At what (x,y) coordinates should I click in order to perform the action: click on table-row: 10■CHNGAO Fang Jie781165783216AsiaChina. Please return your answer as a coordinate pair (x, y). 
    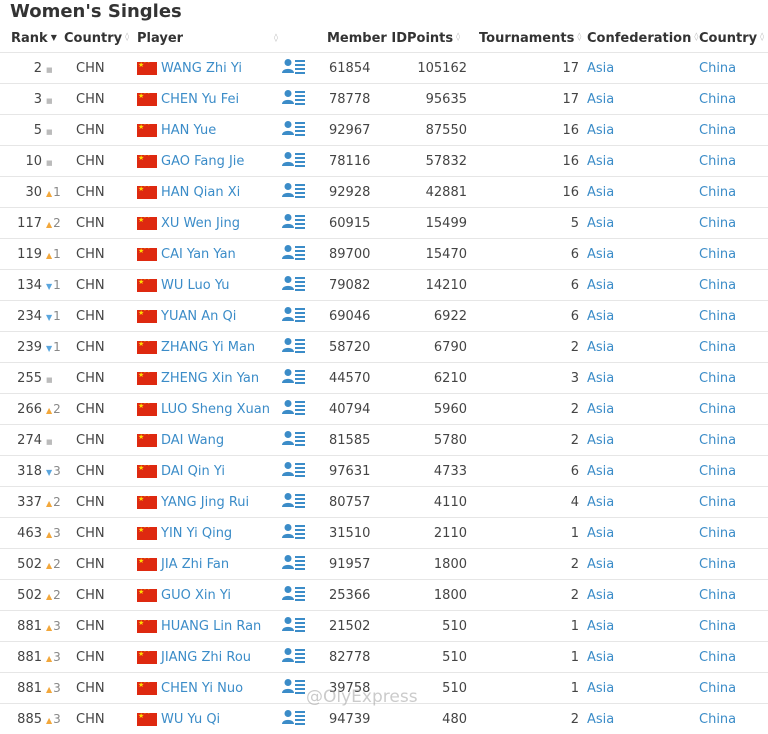
    Looking at the image, I should click on (384, 161).